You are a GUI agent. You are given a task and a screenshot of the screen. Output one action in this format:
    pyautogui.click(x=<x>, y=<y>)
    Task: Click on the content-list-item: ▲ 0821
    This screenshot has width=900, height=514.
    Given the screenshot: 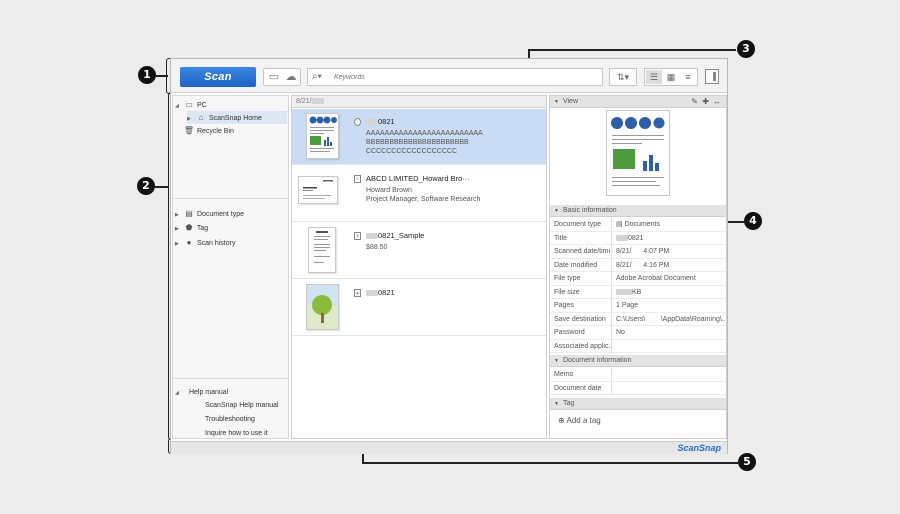 What is the action you would take?
    pyautogui.click(x=419, y=308)
    